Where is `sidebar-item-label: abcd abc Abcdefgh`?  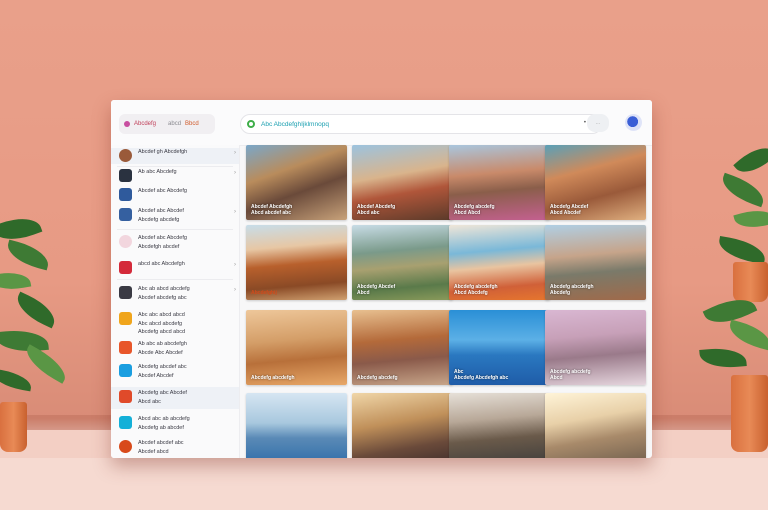 sidebar-item-label: abcd abc Abcdefgh is located at coordinates (161, 264).